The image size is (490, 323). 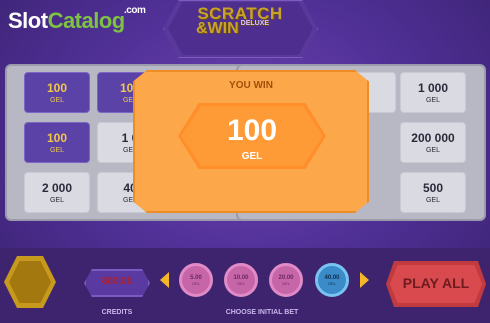 I want to click on tile-value: 1 000, so click(x=433, y=88).